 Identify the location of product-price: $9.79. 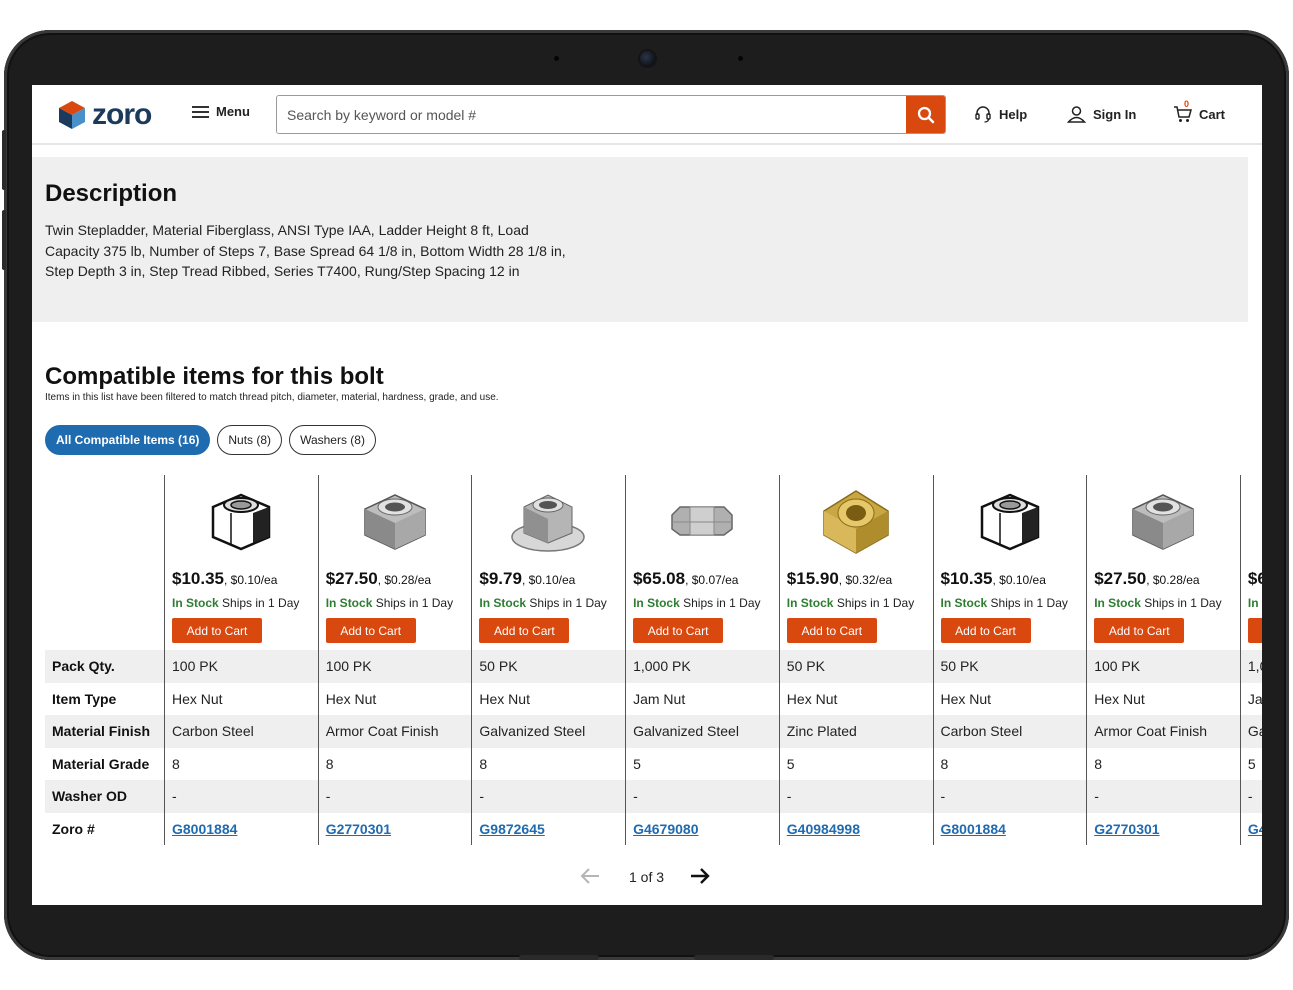
(500, 578).